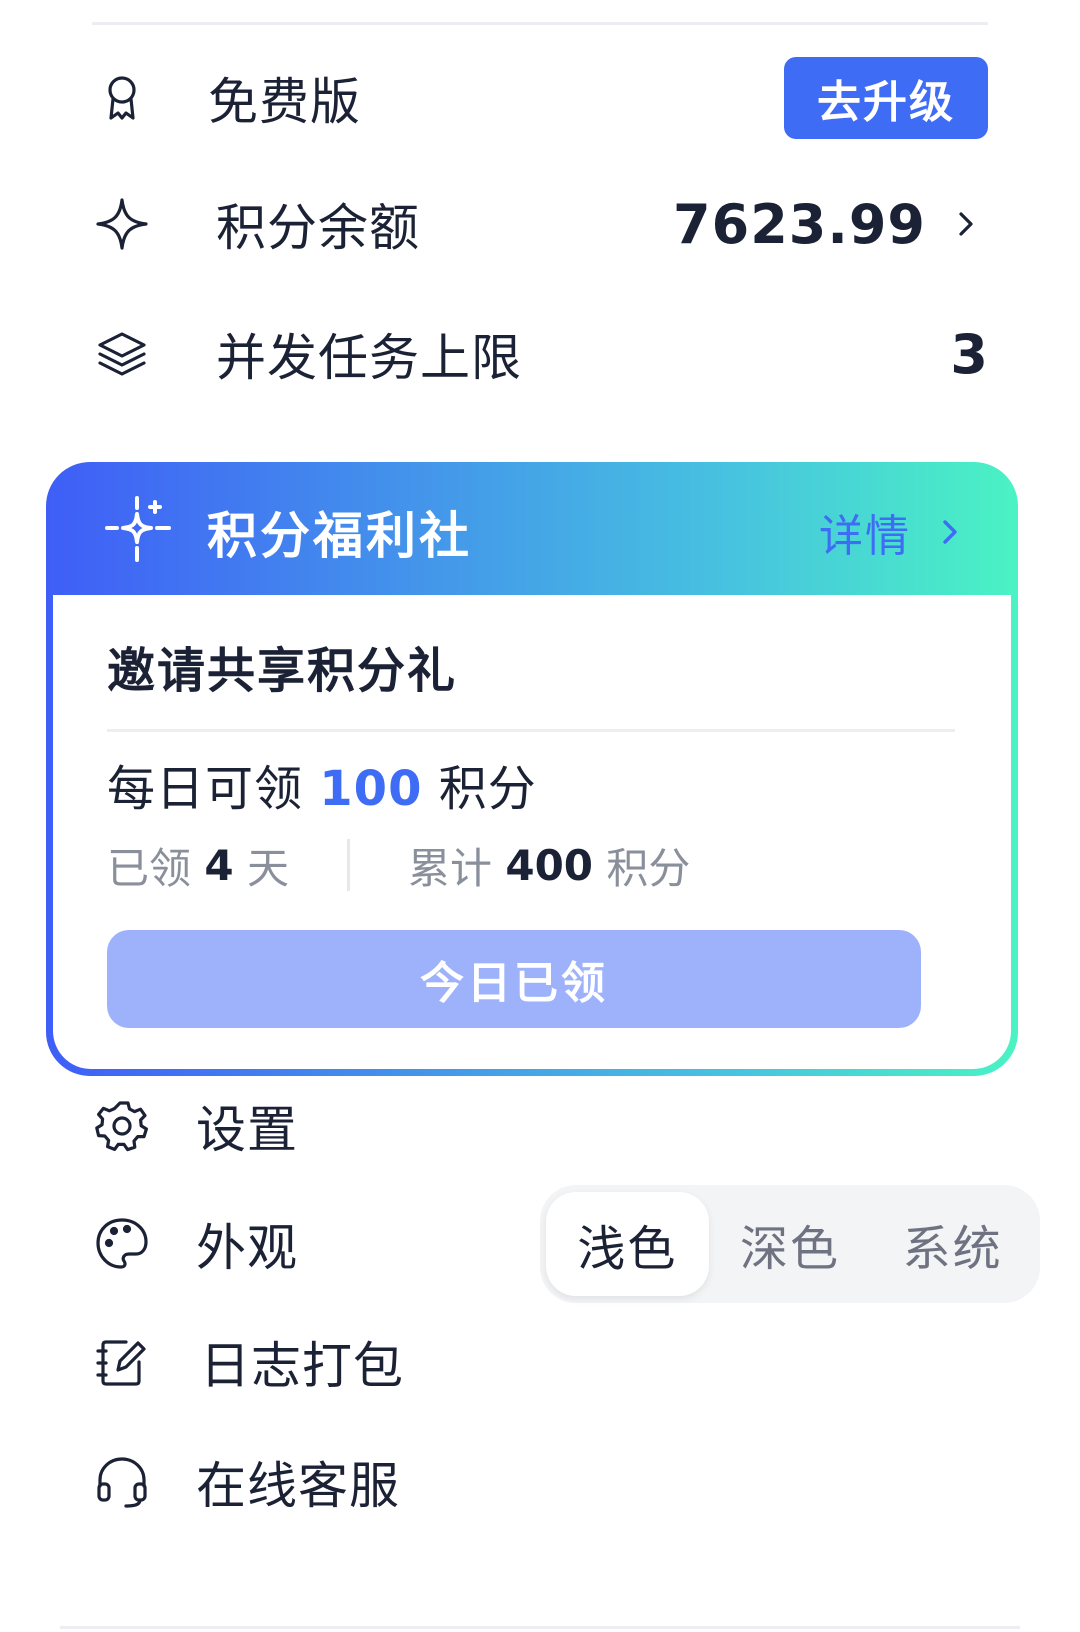 This screenshot has height=1632, width=1080. I want to click on logs-row: 日志打包, so click(540, 1362).